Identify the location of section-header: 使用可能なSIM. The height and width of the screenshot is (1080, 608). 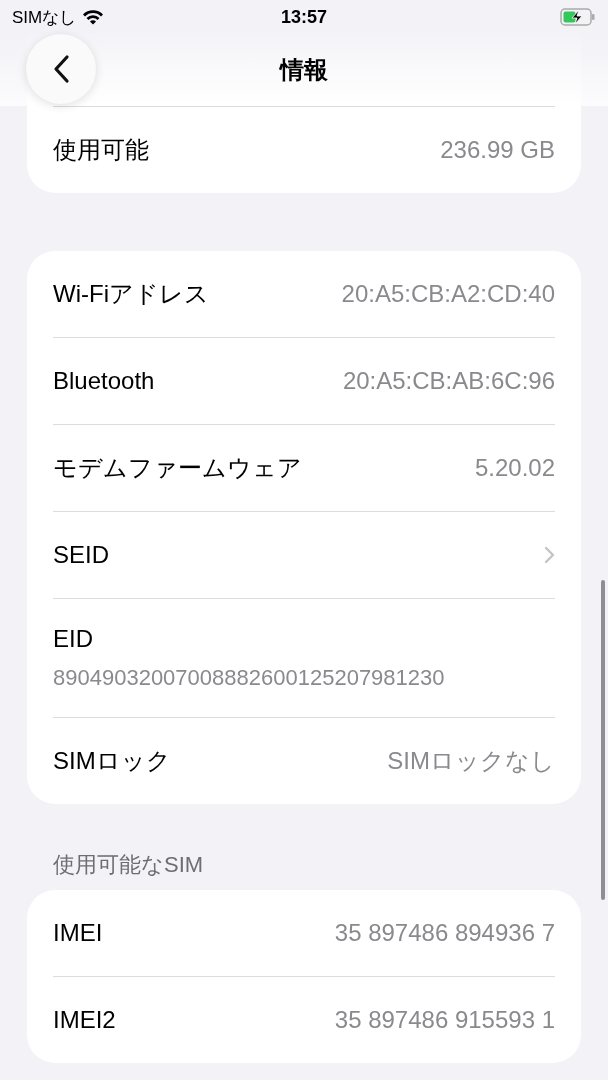
(129, 865).